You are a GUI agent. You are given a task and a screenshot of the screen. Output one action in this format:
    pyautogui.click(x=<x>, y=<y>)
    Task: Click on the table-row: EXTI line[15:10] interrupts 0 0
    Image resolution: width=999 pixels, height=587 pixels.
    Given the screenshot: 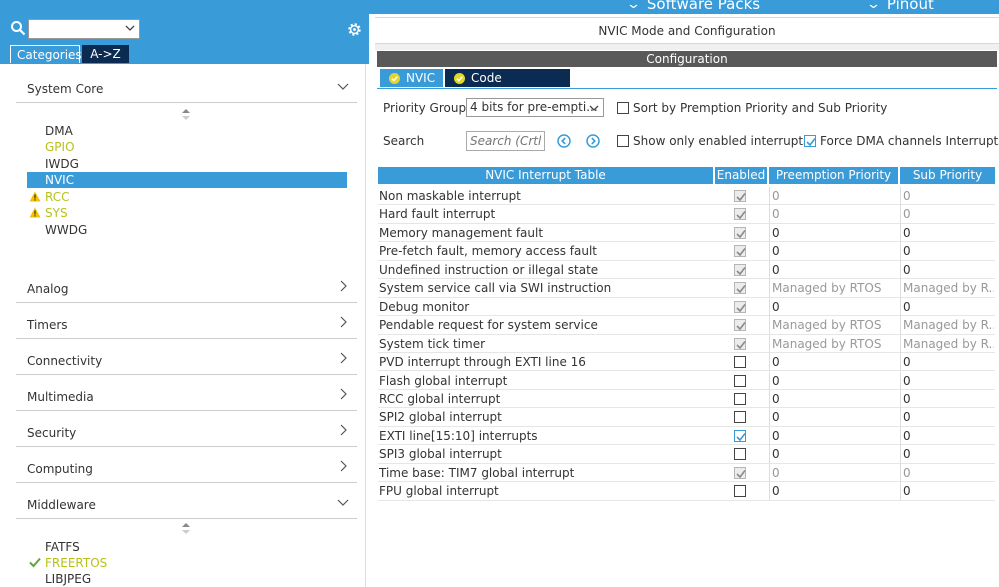 What is the action you would take?
    pyautogui.click(x=686, y=436)
    